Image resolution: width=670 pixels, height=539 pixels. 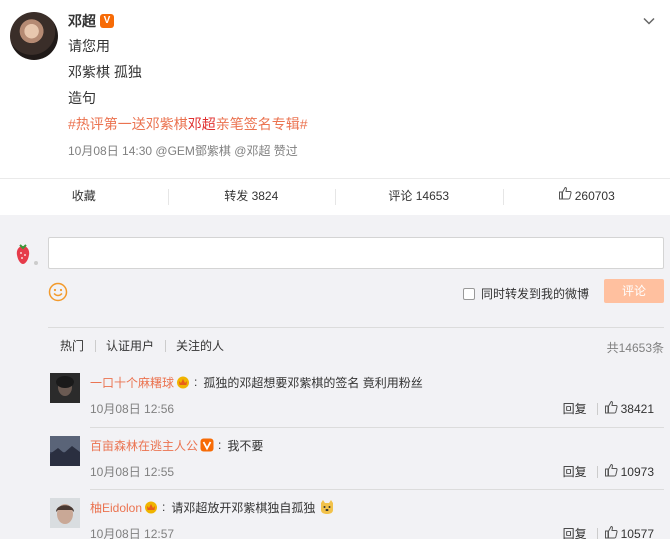 I want to click on comment-label: 评论 14653, so click(x=419, y=196).